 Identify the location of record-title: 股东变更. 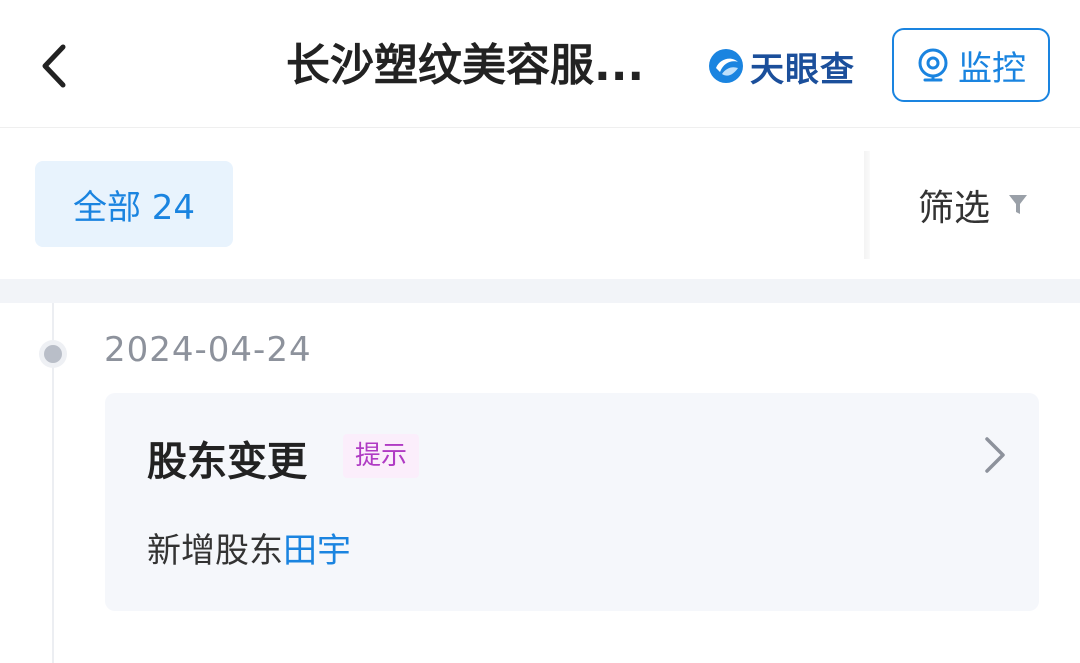
(227, 462).